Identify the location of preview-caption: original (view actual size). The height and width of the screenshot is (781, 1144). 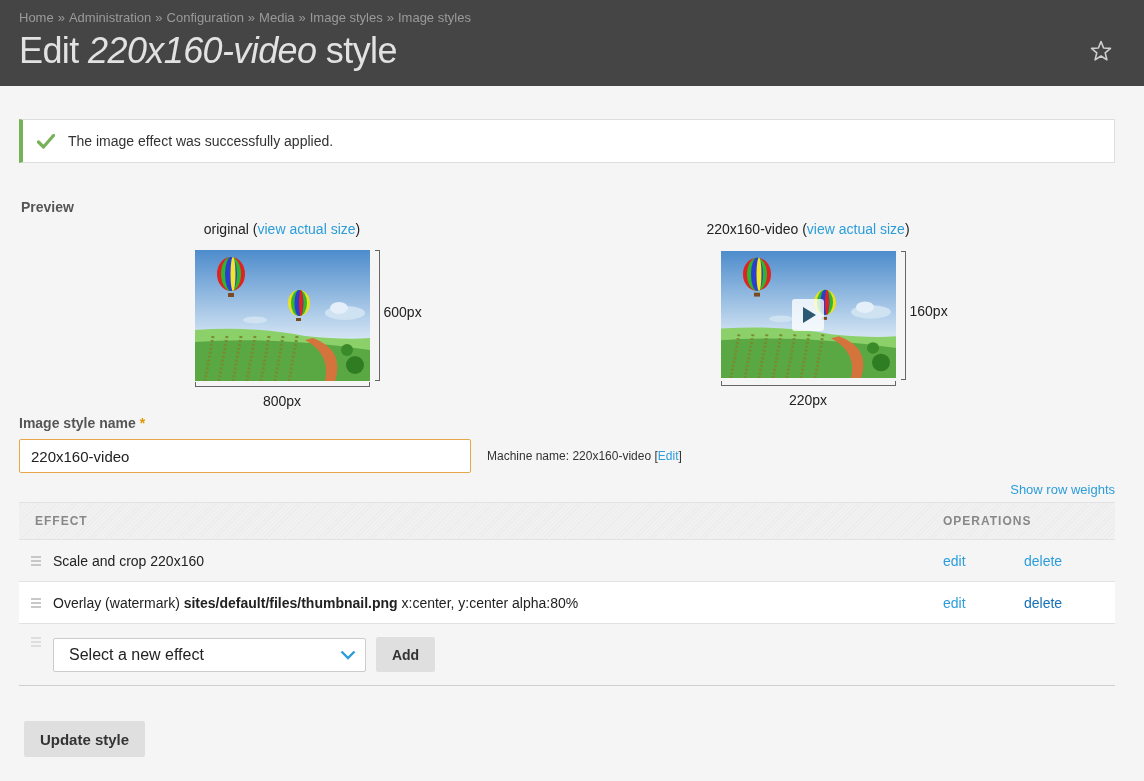
(282, 229).